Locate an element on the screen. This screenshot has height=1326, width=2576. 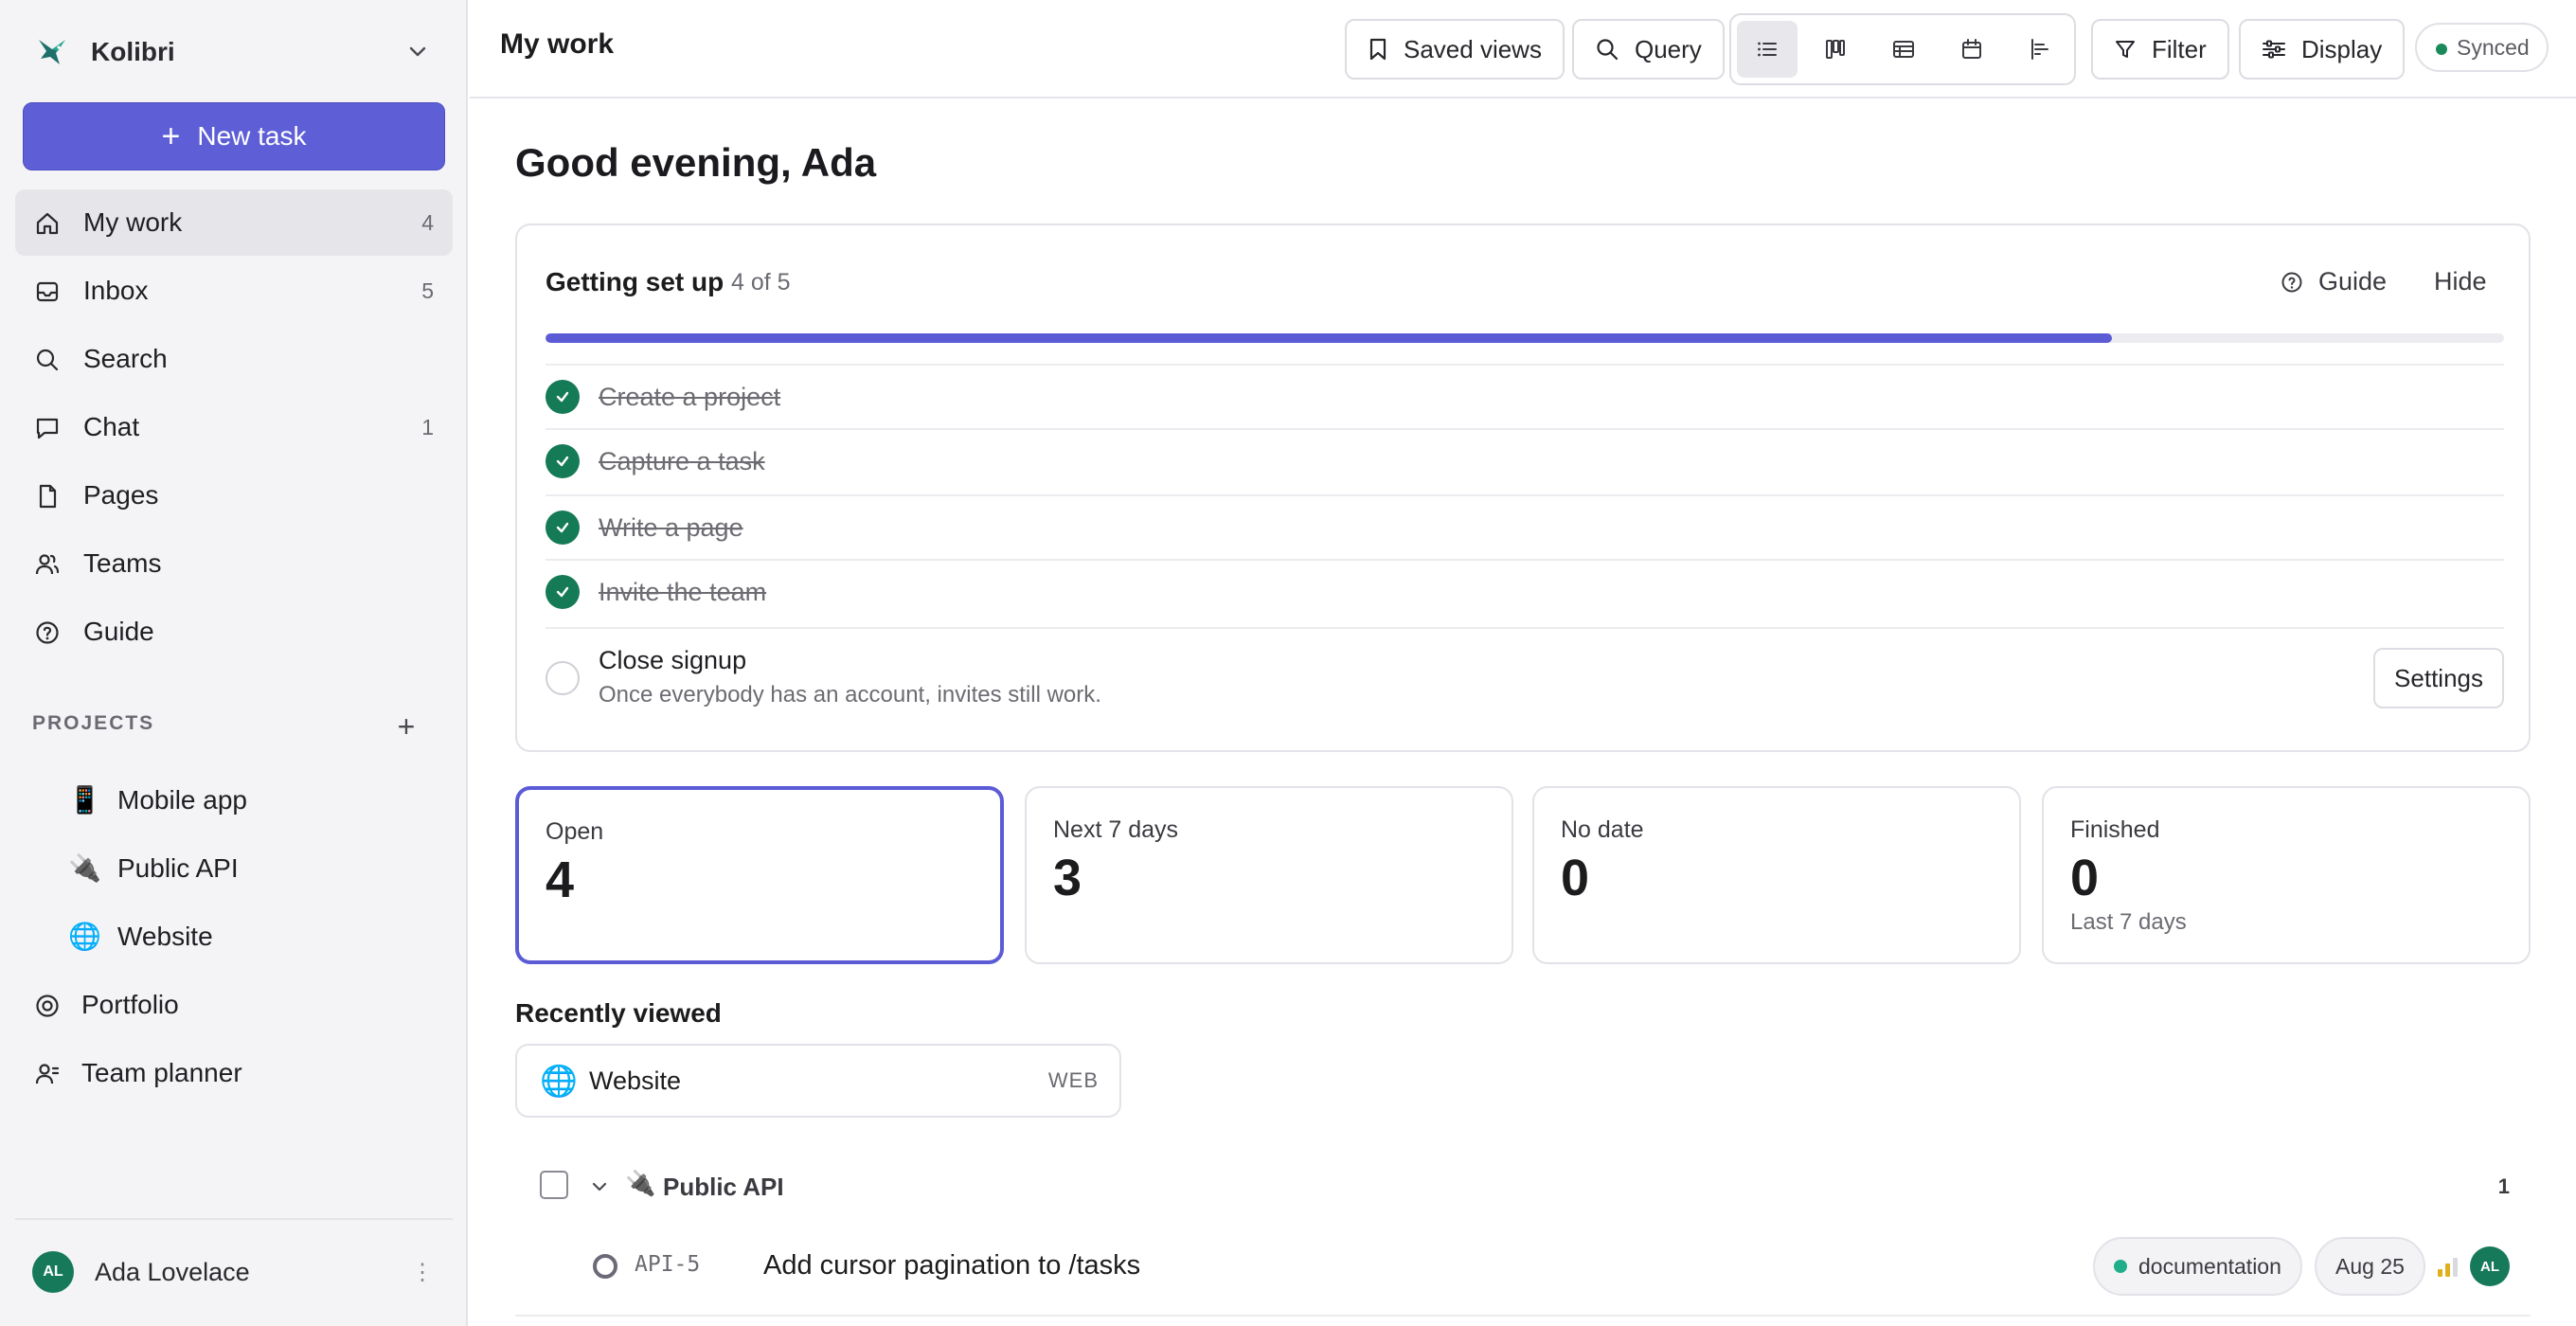
setup-step-done: Create a project is located at coordinates (1525, 396).